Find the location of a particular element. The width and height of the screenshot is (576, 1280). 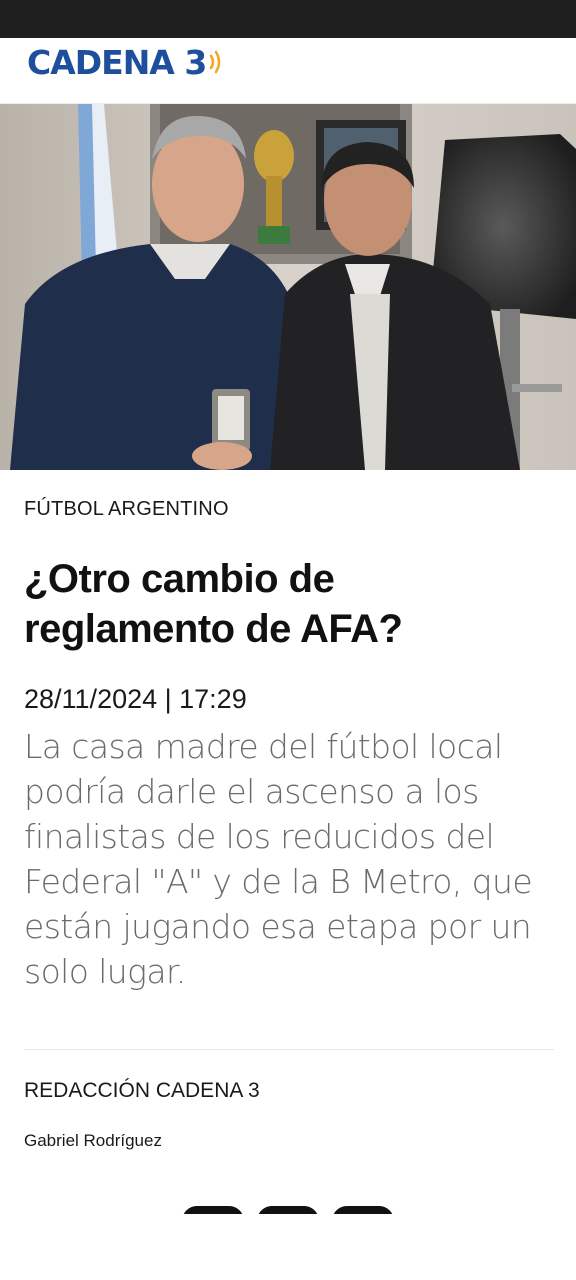

byline-organization: REDACCIÓN CADENA 3 is located at coordinates (142, 1090).